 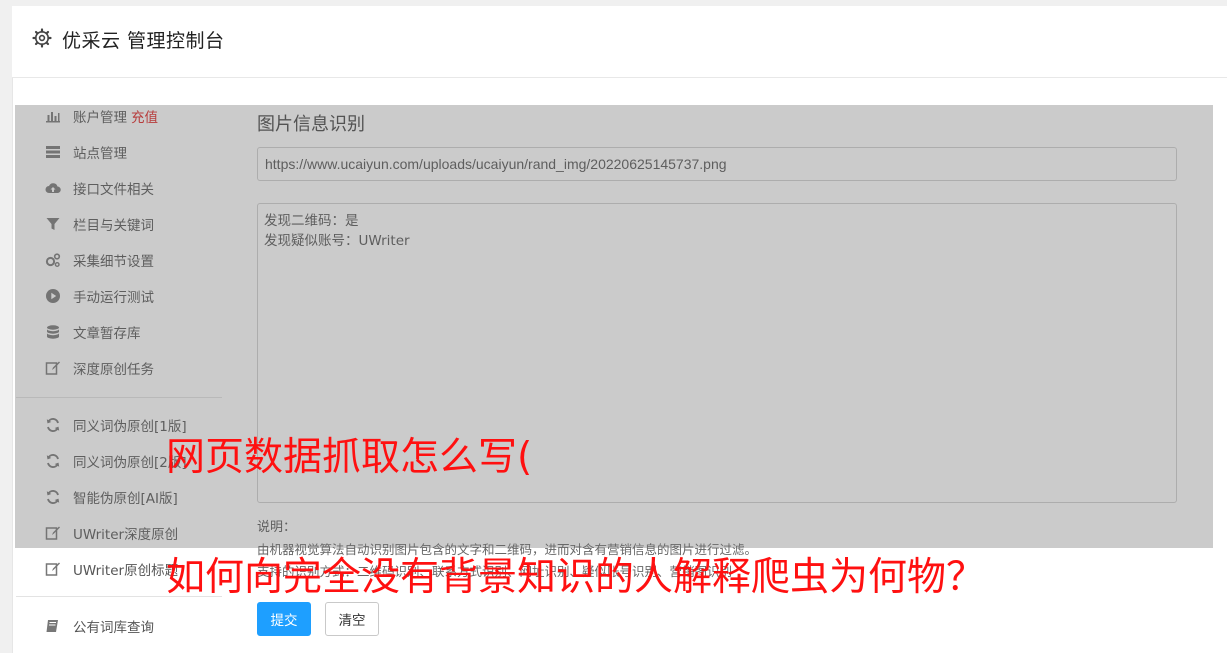 I want to click on clear-button: 清空, so click(x=352, y=619).